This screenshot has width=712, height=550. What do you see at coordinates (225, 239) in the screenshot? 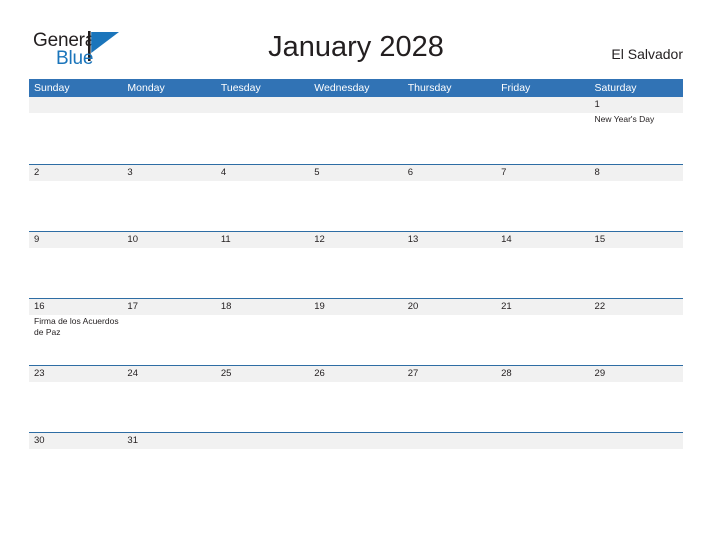
I see `day-number: 11` at bounding box center [225, 239].